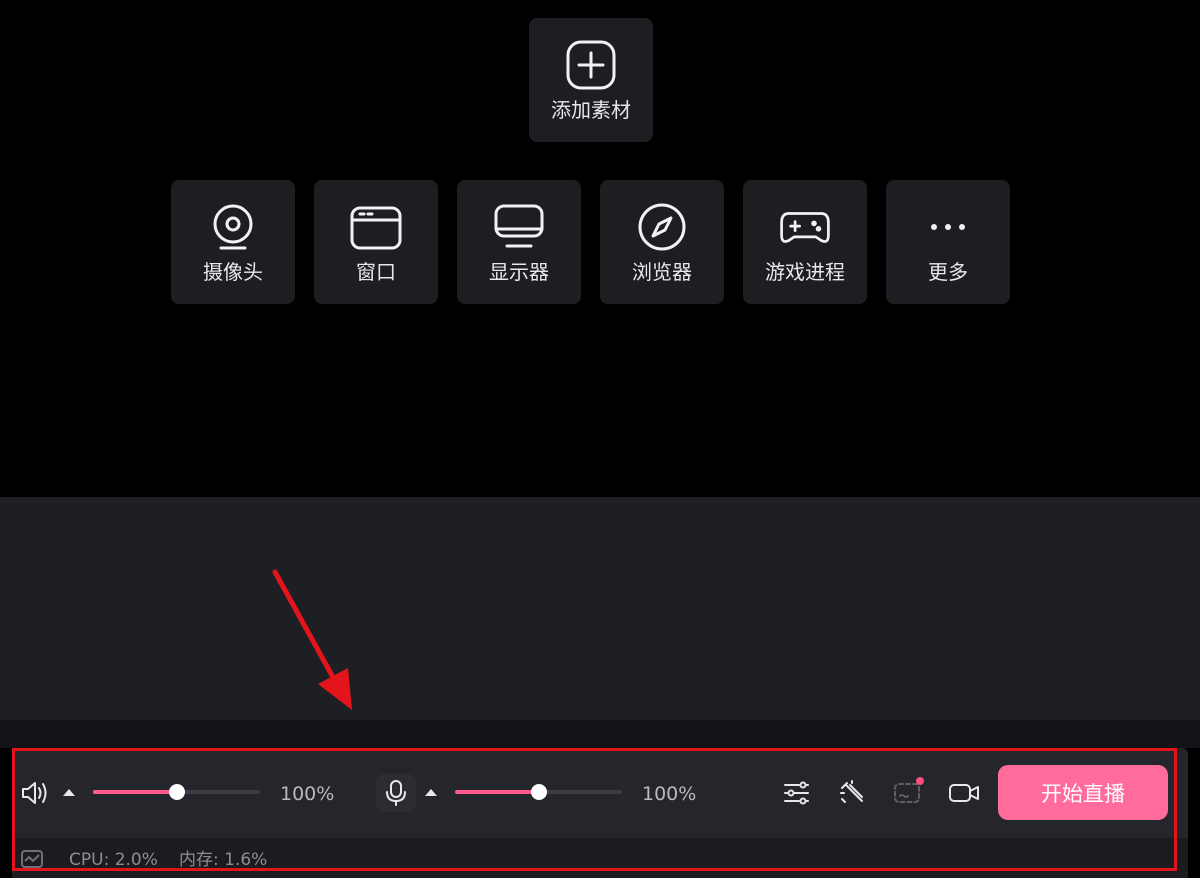 The width and height of the screenshot is (1200, 878). What do you see at coordinates (376, 227) in the screenshot?
I see `window-icon` at bounding box center [376, 227].